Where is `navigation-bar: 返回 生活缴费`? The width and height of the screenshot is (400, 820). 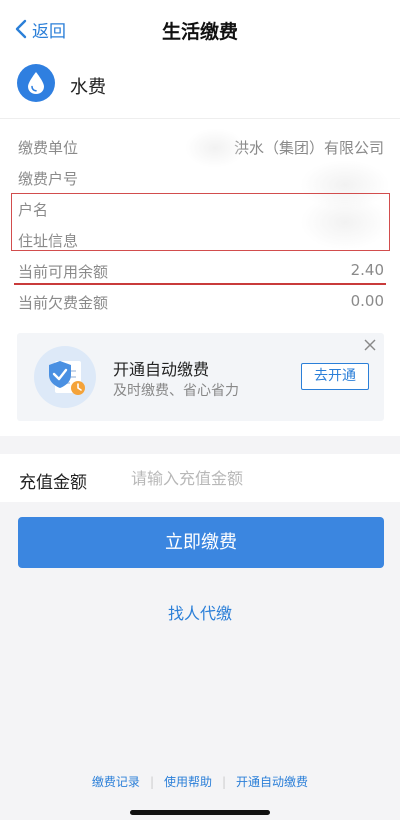
navigation-bar: 返回 生活缴费 is located at coordinates (200, 29).